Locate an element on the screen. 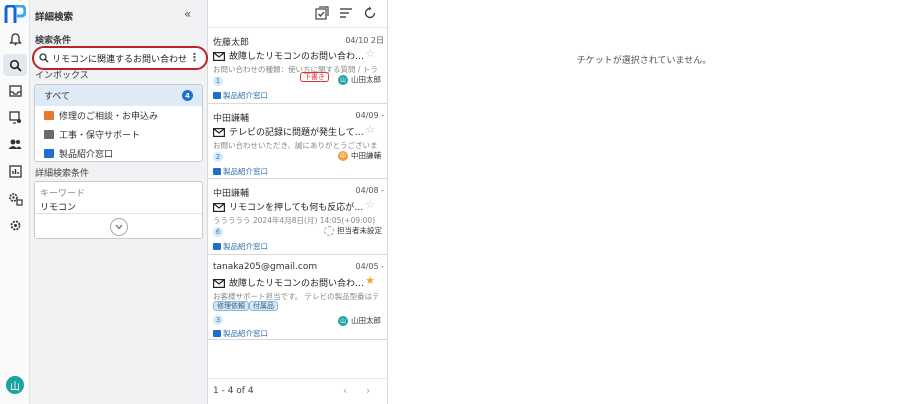 The image size is (900, 404). users-icon is located at coordinates (15, 144).